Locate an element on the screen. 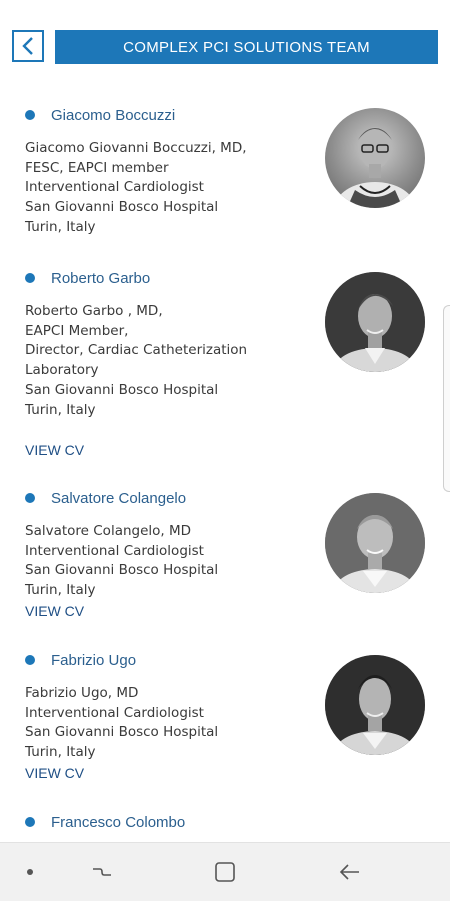 Image resolution: width=450 pixels, height=901 pixels. recent-apps-icon is located at coordinates (102, 872).